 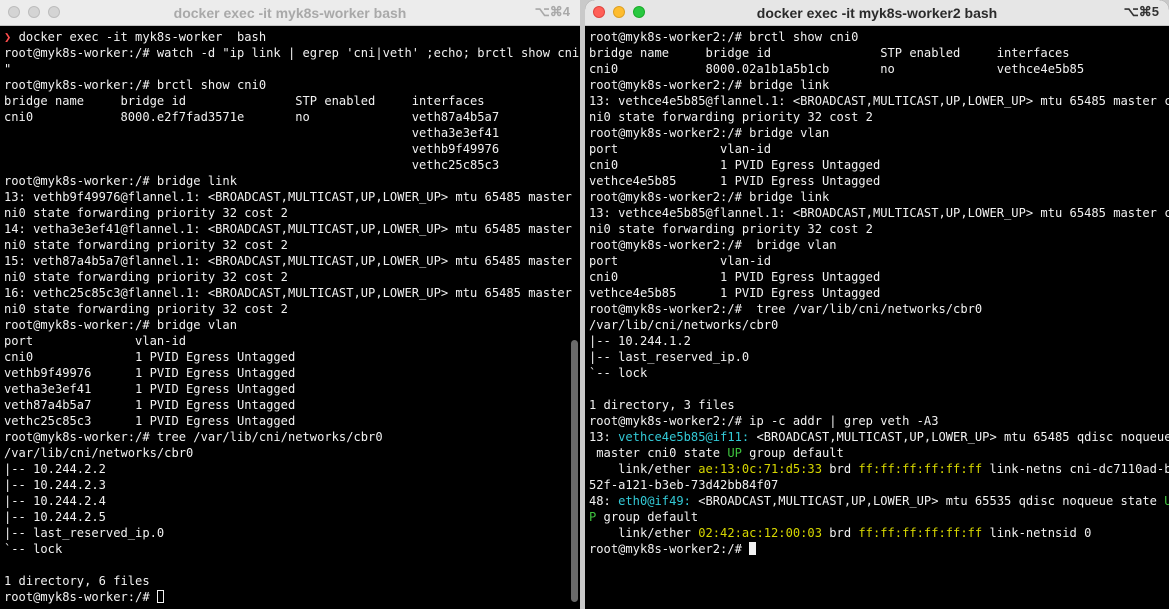 What do you see at coordinates (142, 37) in the screenshot?
I see `terminal-text: docker exec -it myk8s-worker bash` at bounding box center [142, 37].